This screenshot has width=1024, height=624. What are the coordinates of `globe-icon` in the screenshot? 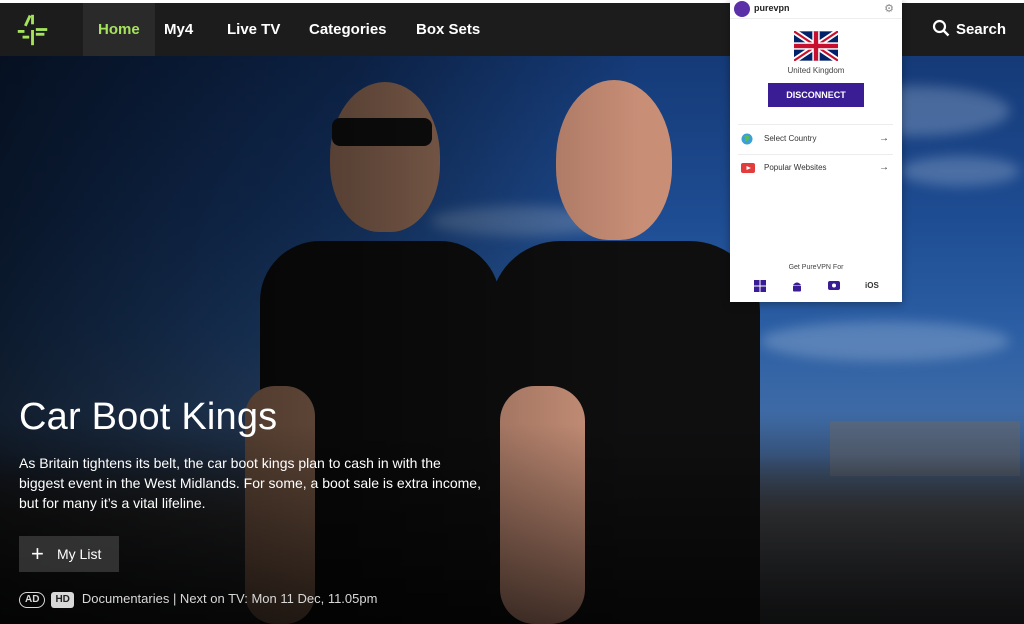 It's located at (747, 139).